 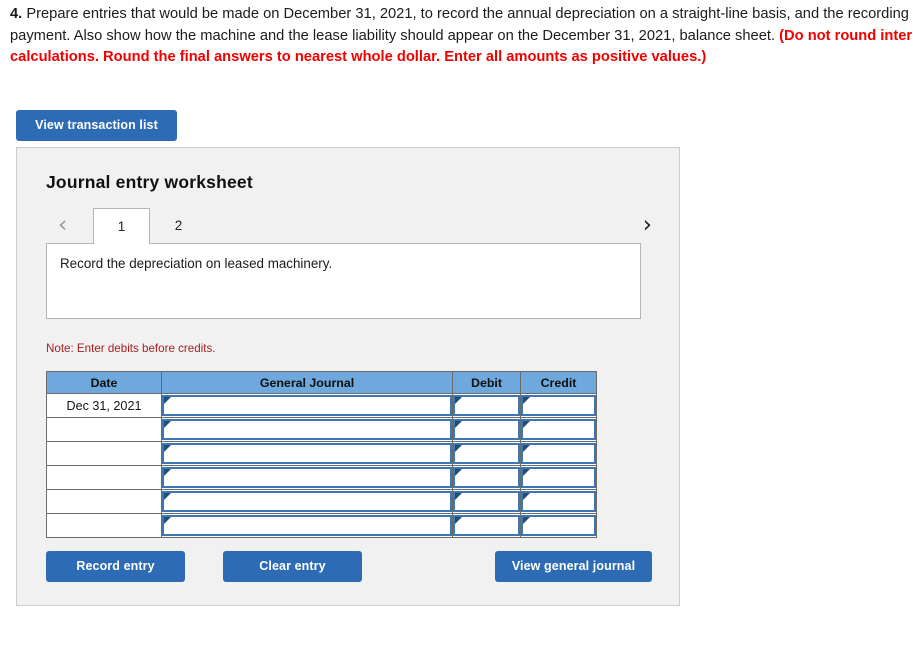 I want to click on table-header-row: Date General Journal Debit Credit, so click(x=321, y=382).